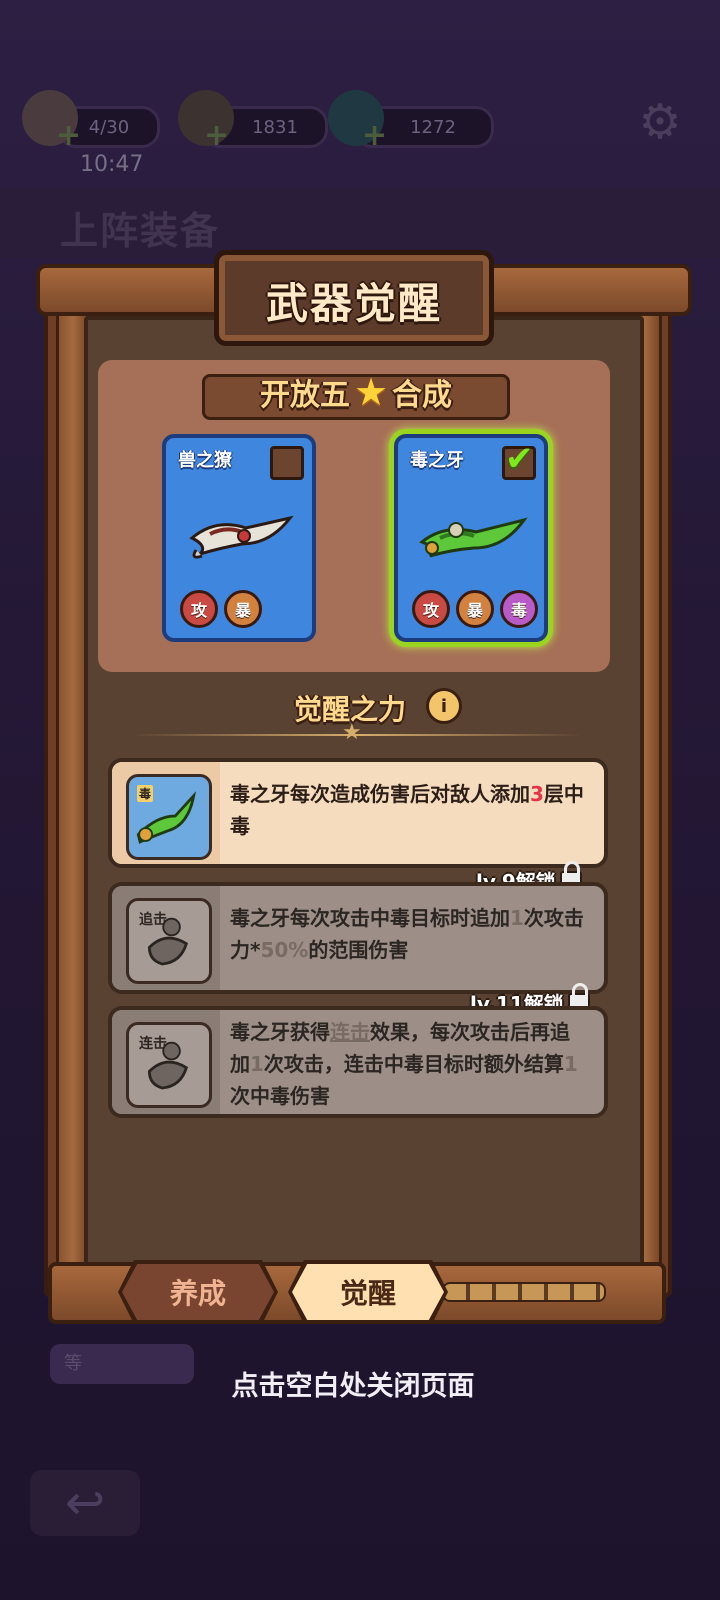 This screenshot has height=1600, width=720. Describe the element at coordinates (444, 706) in the screenshot. I see `info-icon: i` at that location.